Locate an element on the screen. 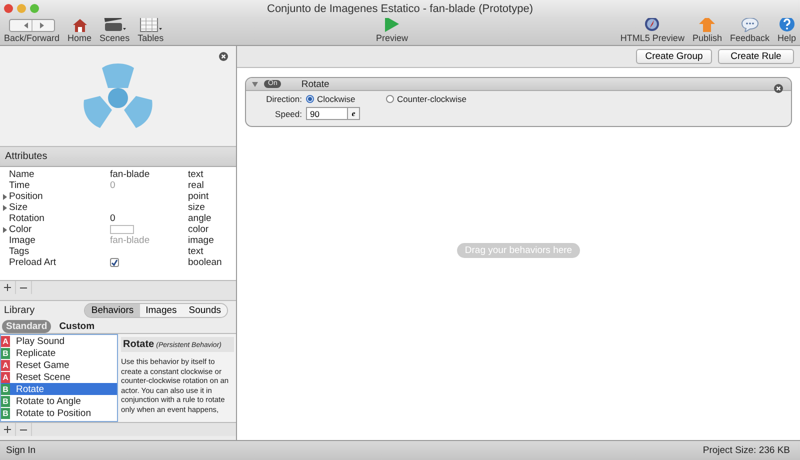  attribute-type: angle is located at coordinates (200, 218).